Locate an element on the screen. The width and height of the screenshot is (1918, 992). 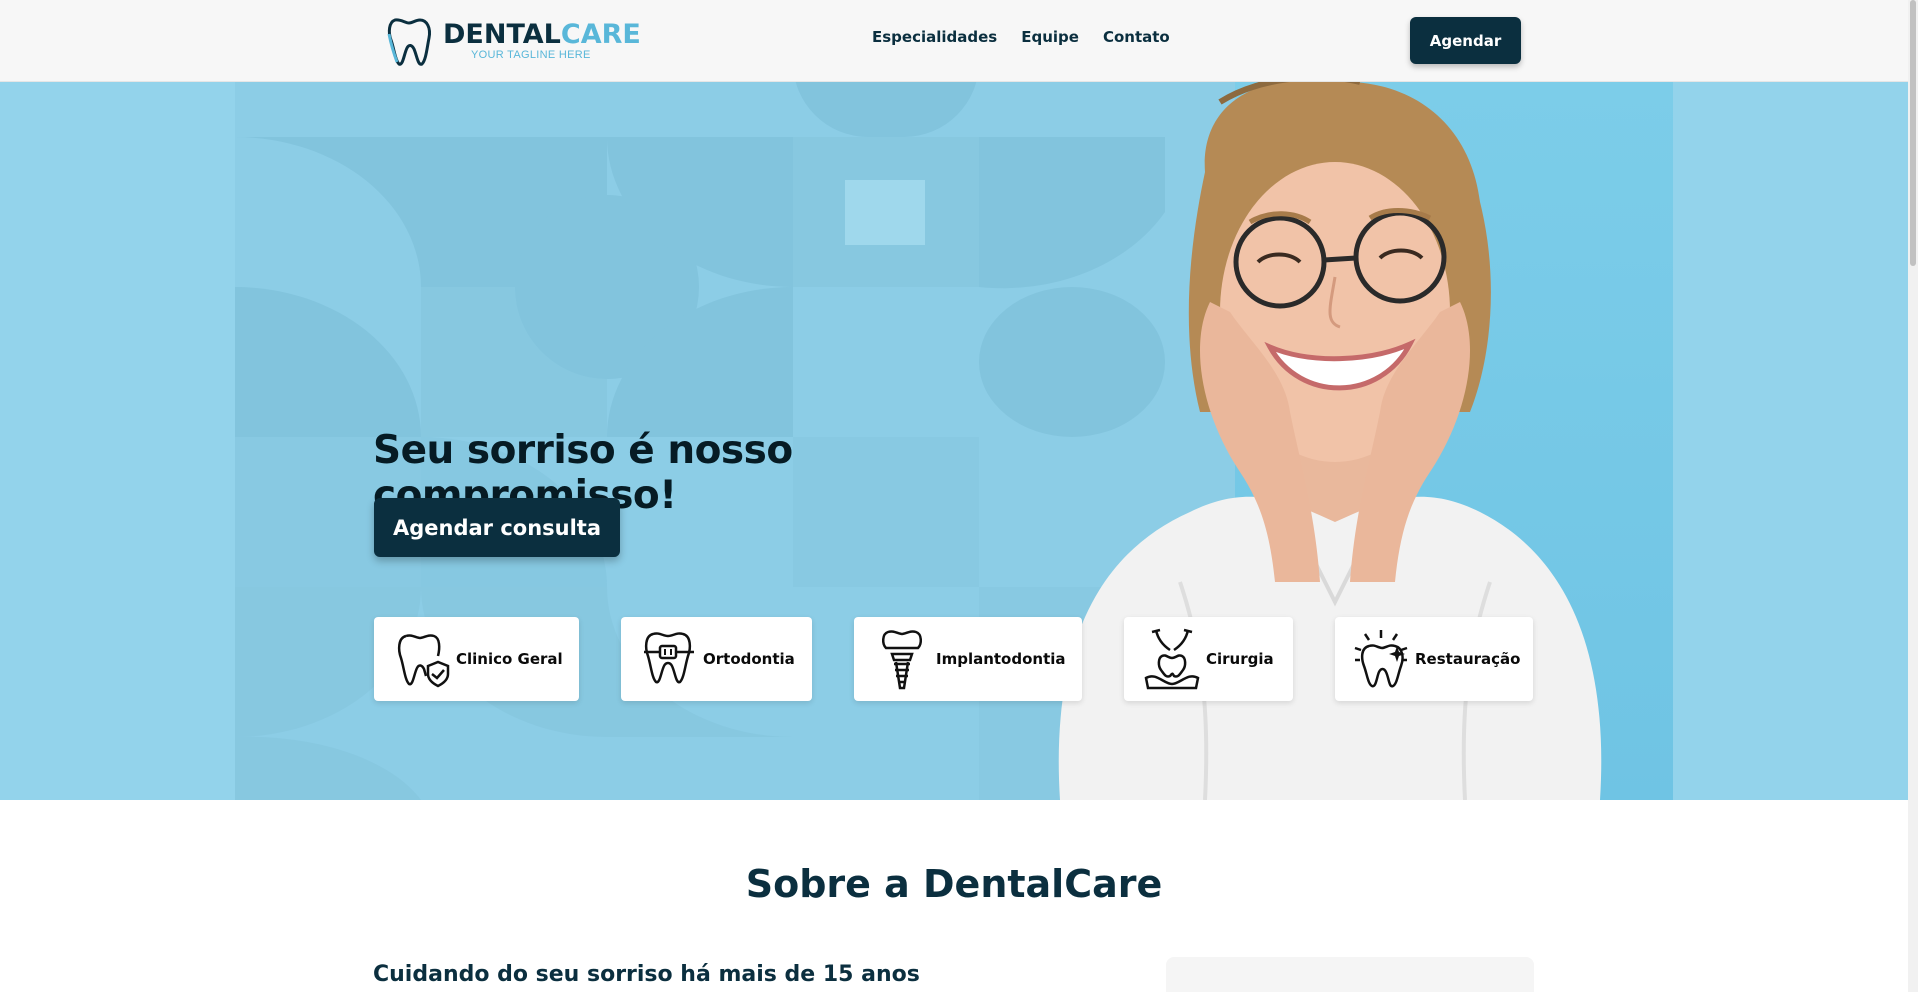
nav-link-equipe: Equipe is located at coordinates (1050, 37).